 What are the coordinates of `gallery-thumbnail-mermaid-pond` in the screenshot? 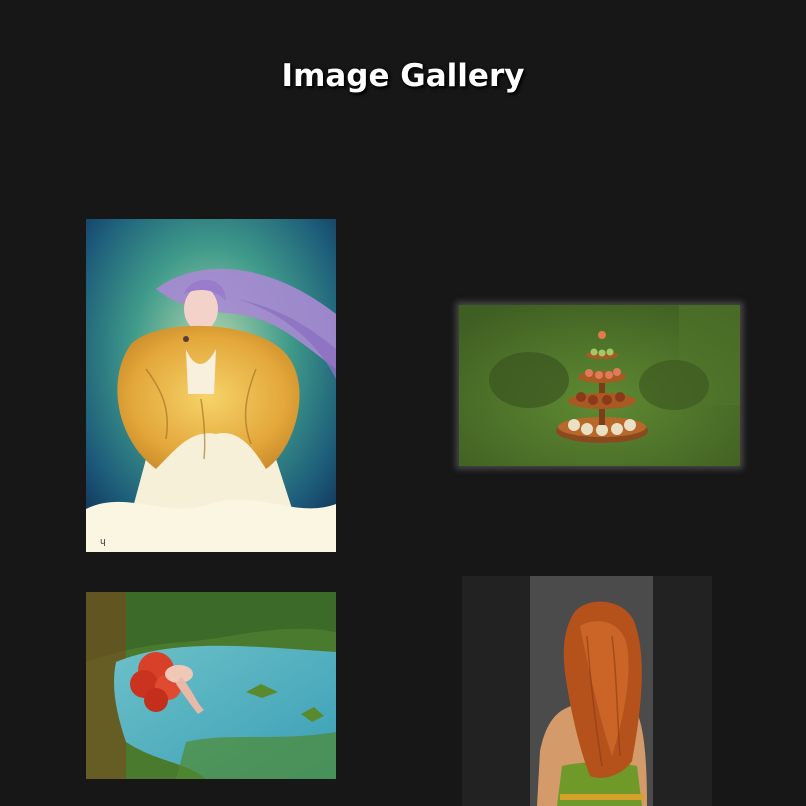 It's located at (211, 685).